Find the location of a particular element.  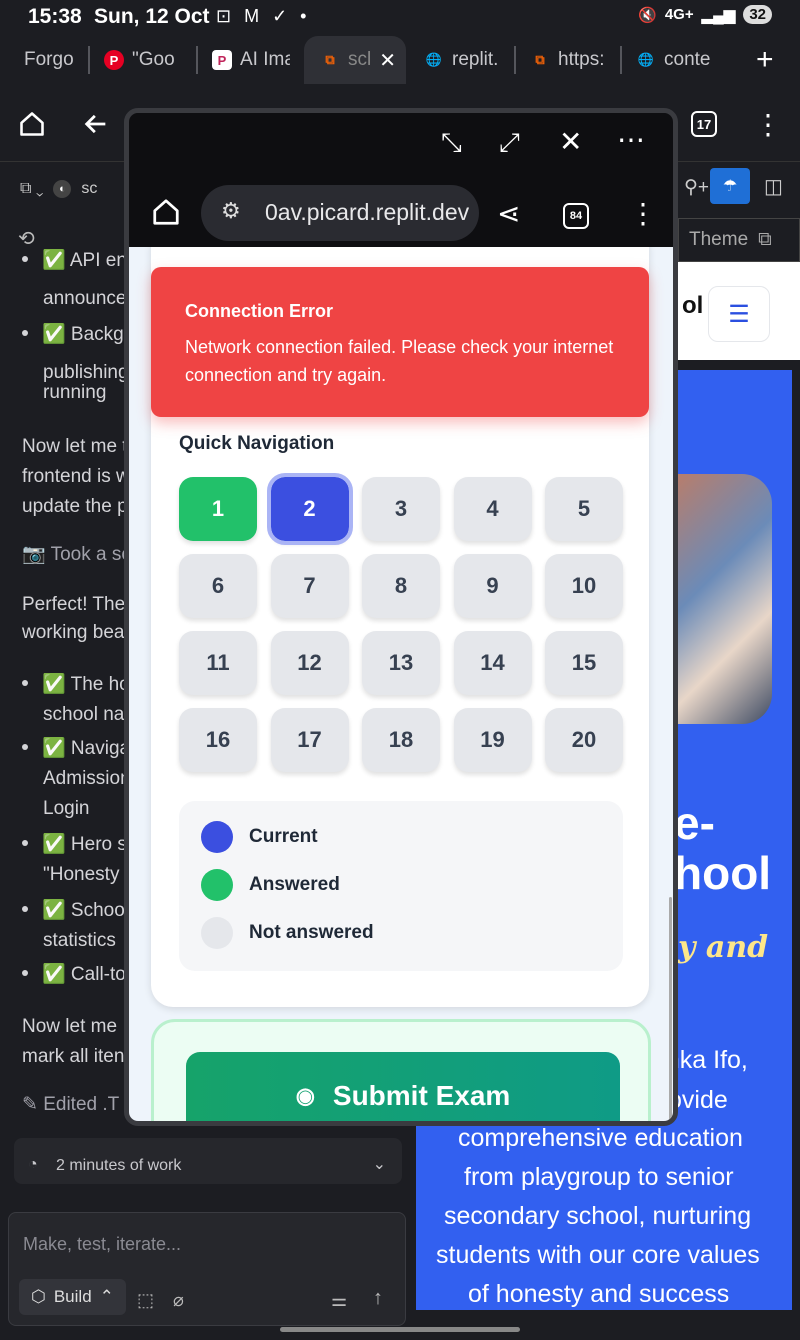

url-bar: ⚙ 0av.picard.replit.dev is located at coordinates (340, 213).